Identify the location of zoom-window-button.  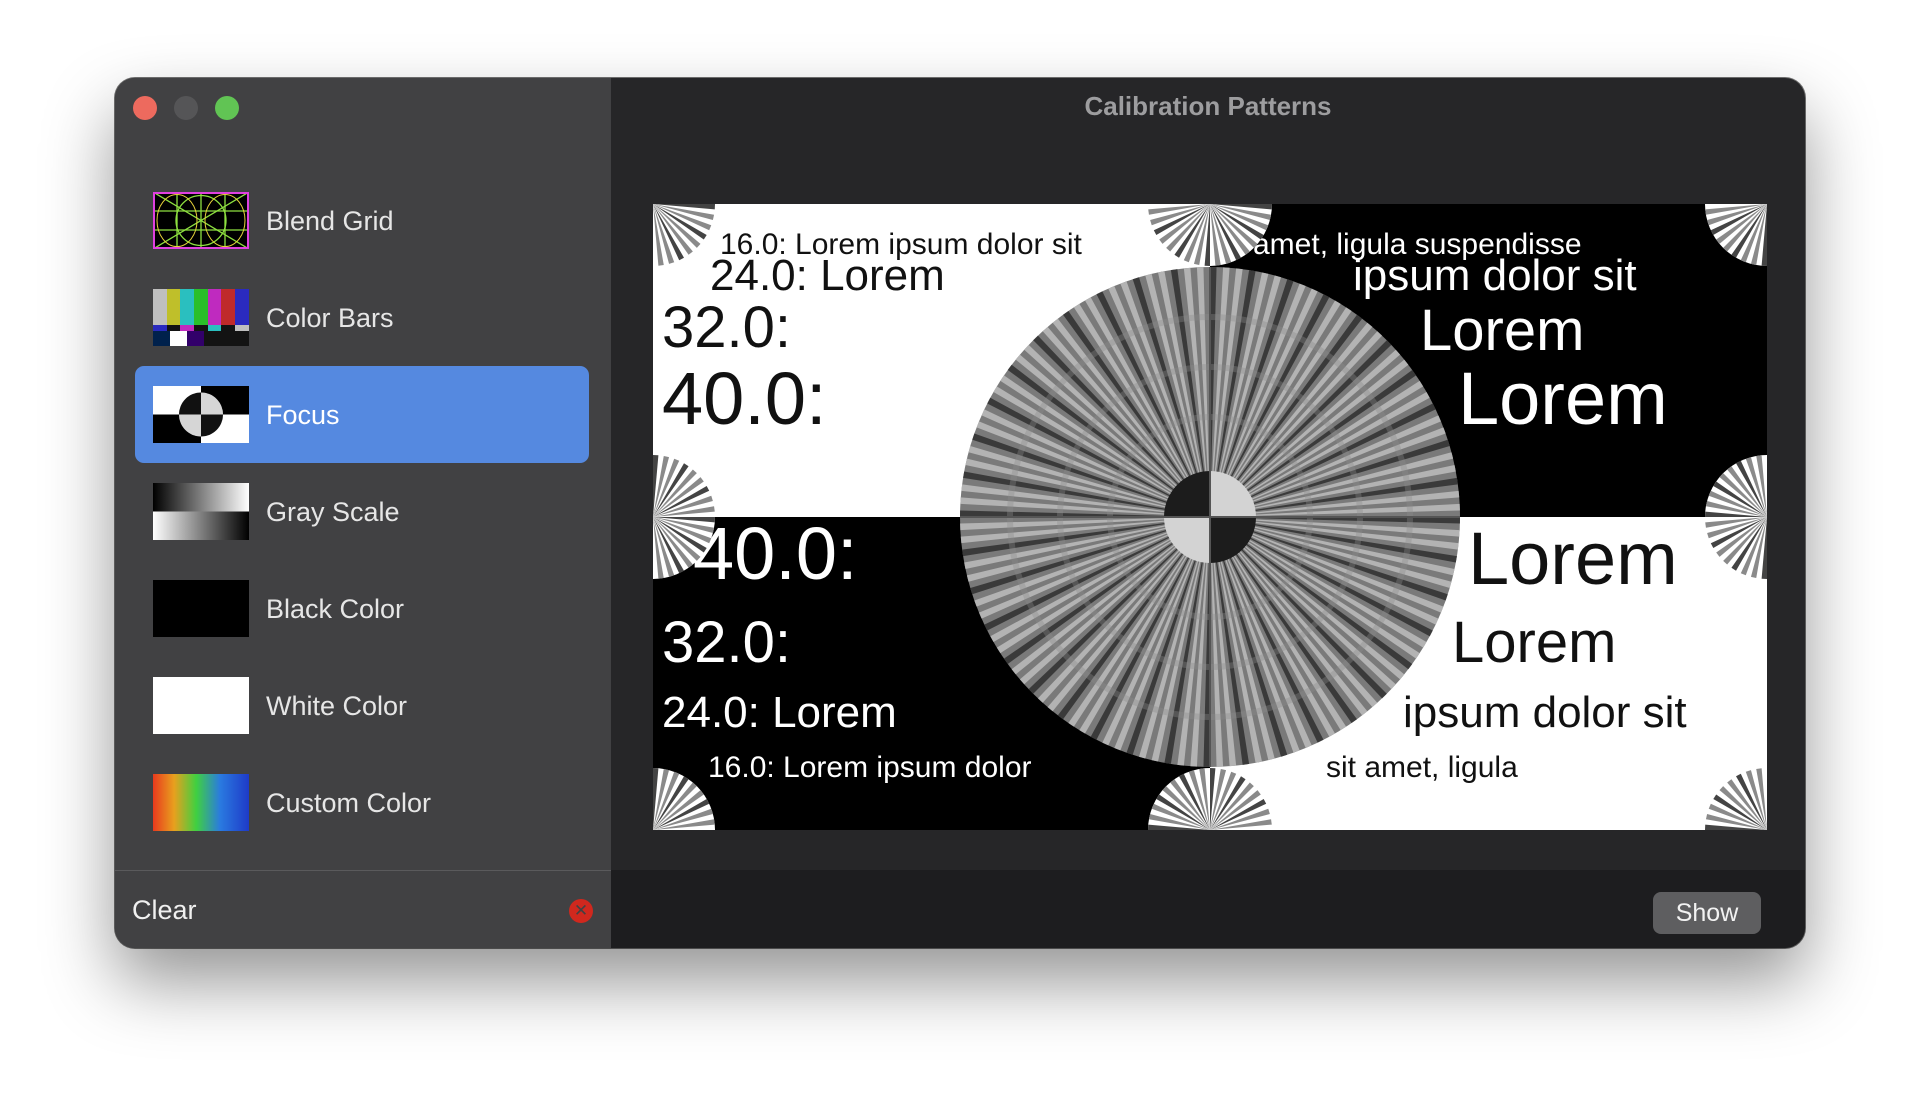
(227, 108).